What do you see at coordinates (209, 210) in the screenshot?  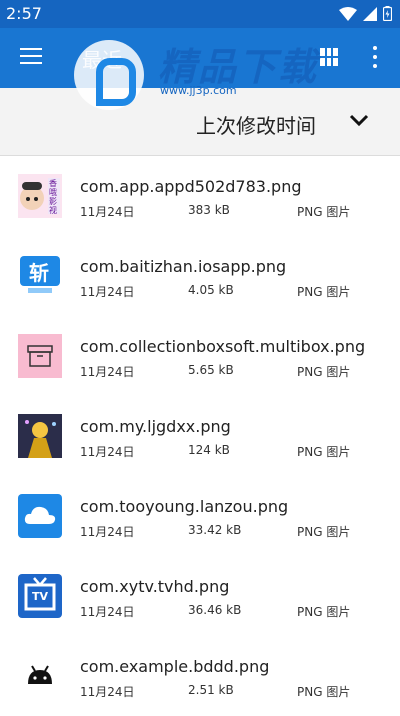 I see `file-size: 383 kB` at bounding box center [209, 210].